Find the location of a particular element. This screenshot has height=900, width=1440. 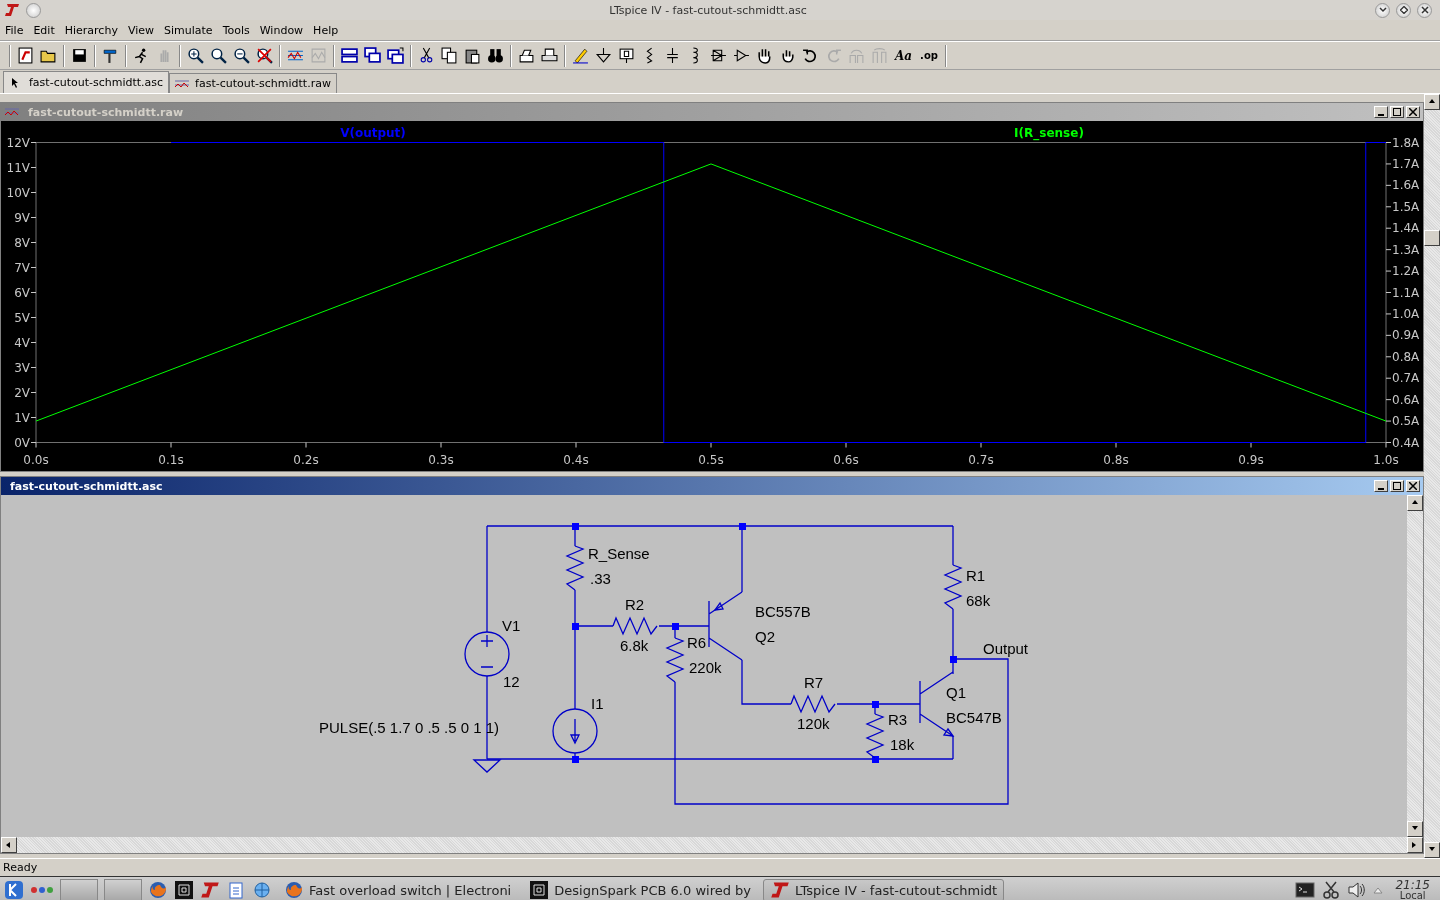

component-name: Q1 is located at coordinates (956, 692).